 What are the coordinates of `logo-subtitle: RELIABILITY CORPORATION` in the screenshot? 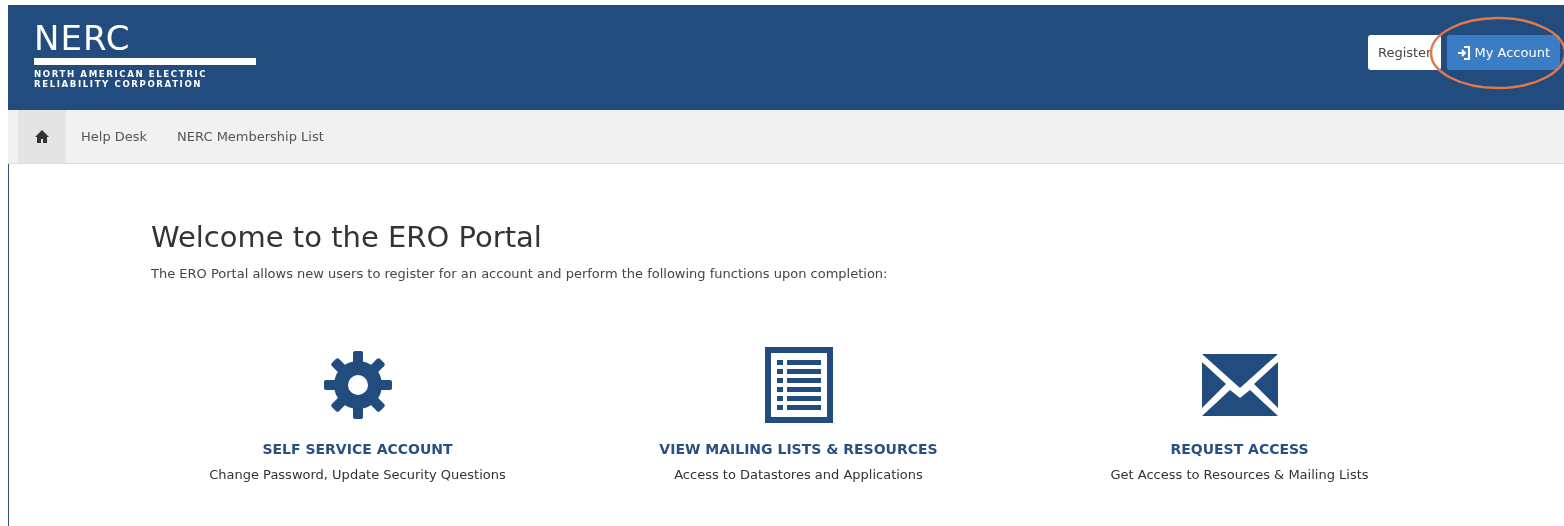 It's located at (119, 84).